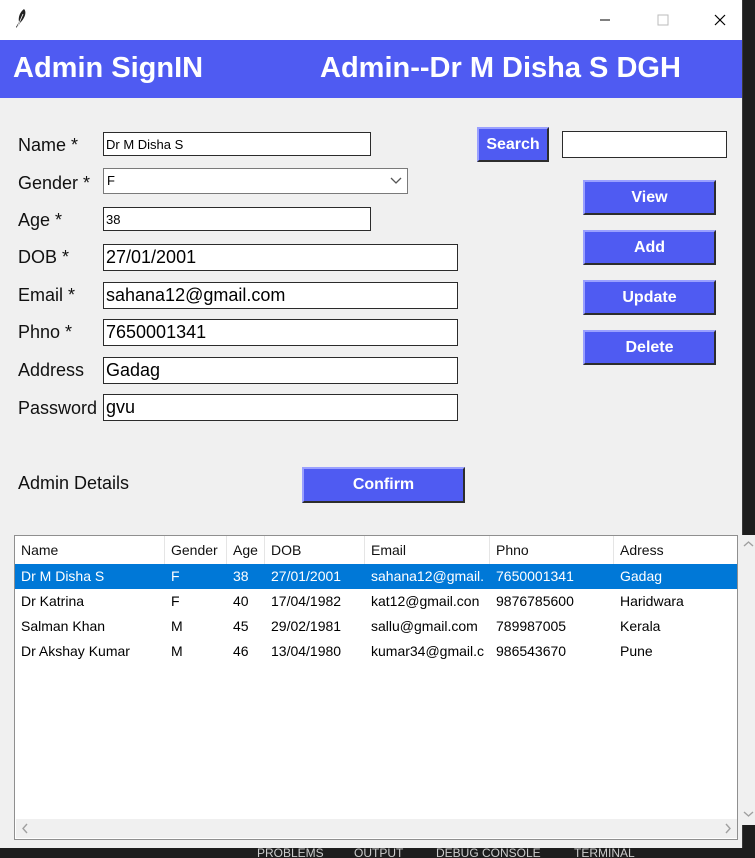 This screenshot has width=755, height=858. Describe the element at coordinates (241, 651) in the screenshot. I see `cell-age: 46` at that location.